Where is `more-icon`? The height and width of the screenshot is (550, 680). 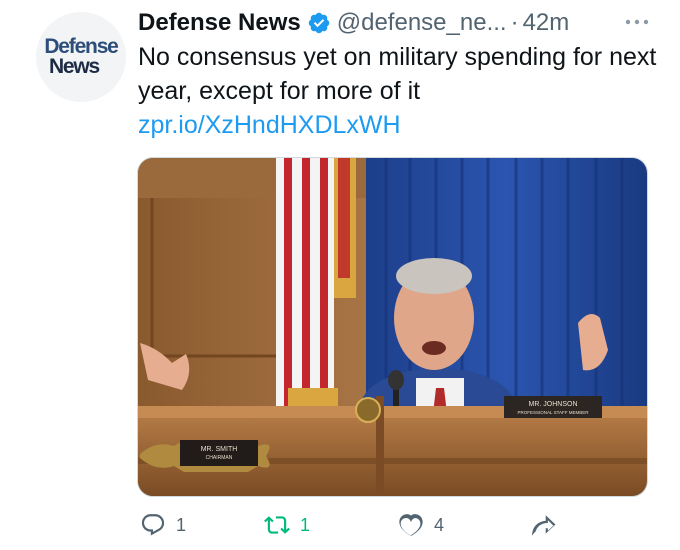 more-icon is located at coordinates (637, 21).